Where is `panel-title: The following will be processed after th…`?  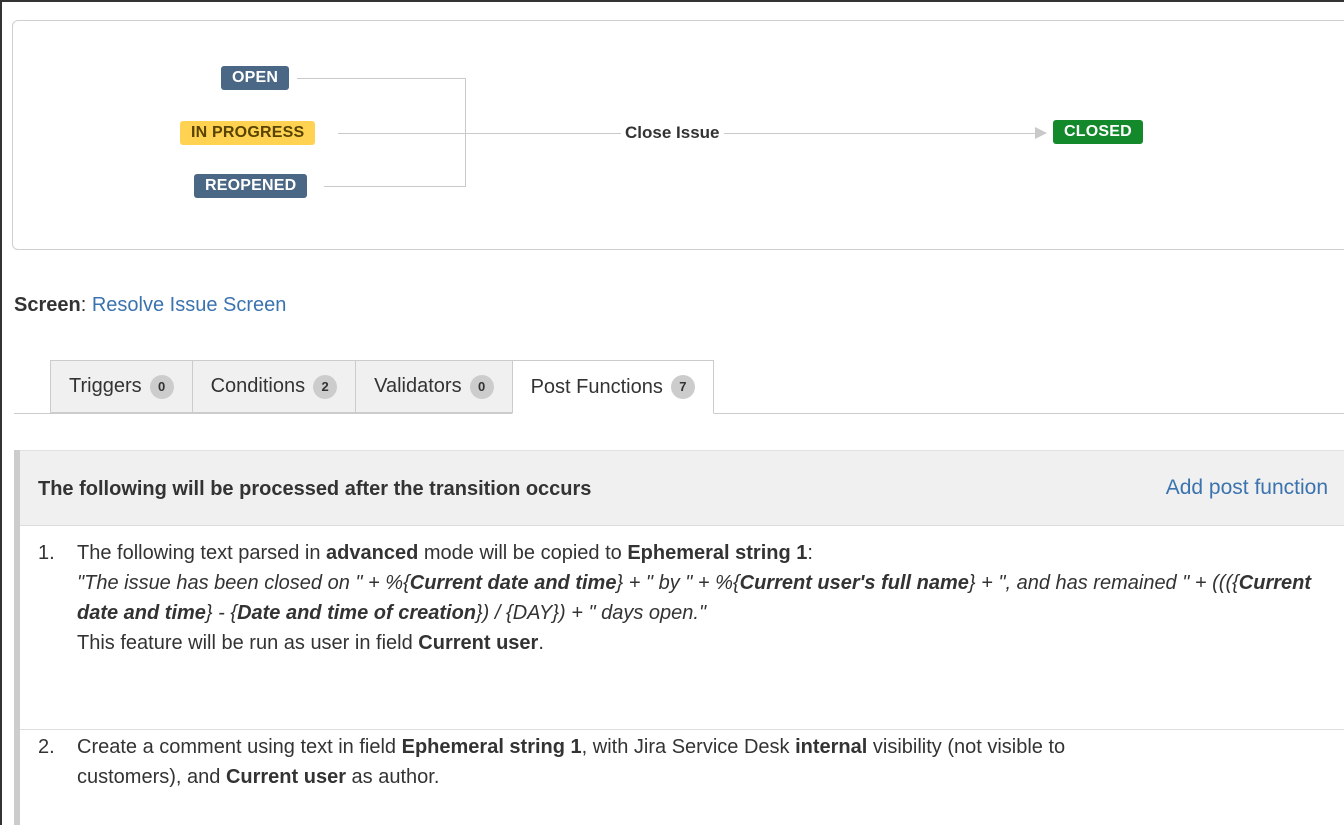 panel-title: The following will be processed after th… is located at coordinates (315, 489).